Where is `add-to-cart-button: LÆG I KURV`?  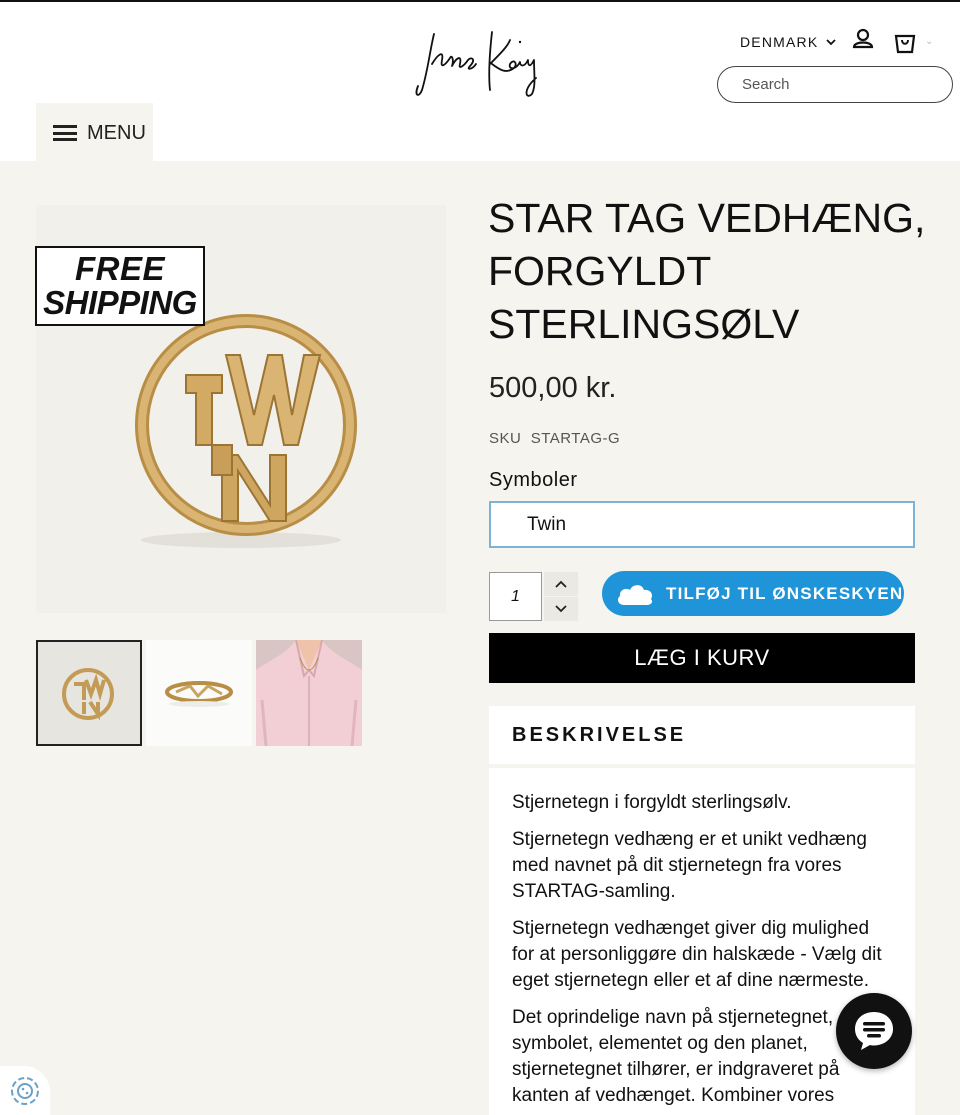 add-to-cart-button: LÆG I KURV is located at coordinates (702, 658).